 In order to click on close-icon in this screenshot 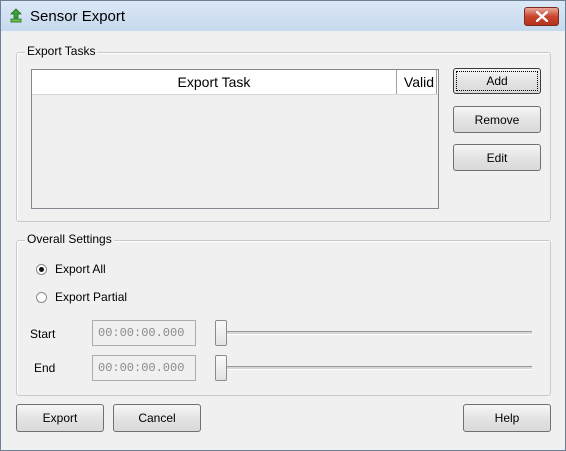, I will do `click(542, 16)`.